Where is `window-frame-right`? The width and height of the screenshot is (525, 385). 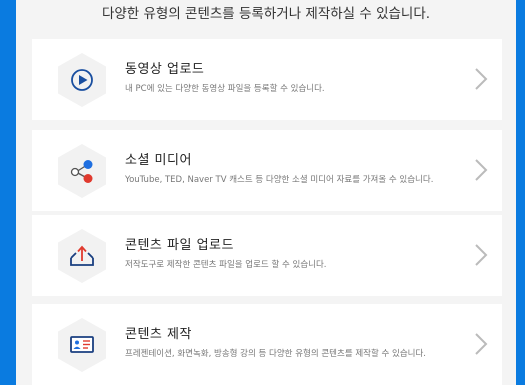 window-frame-right is located at coordinates (520, 192).